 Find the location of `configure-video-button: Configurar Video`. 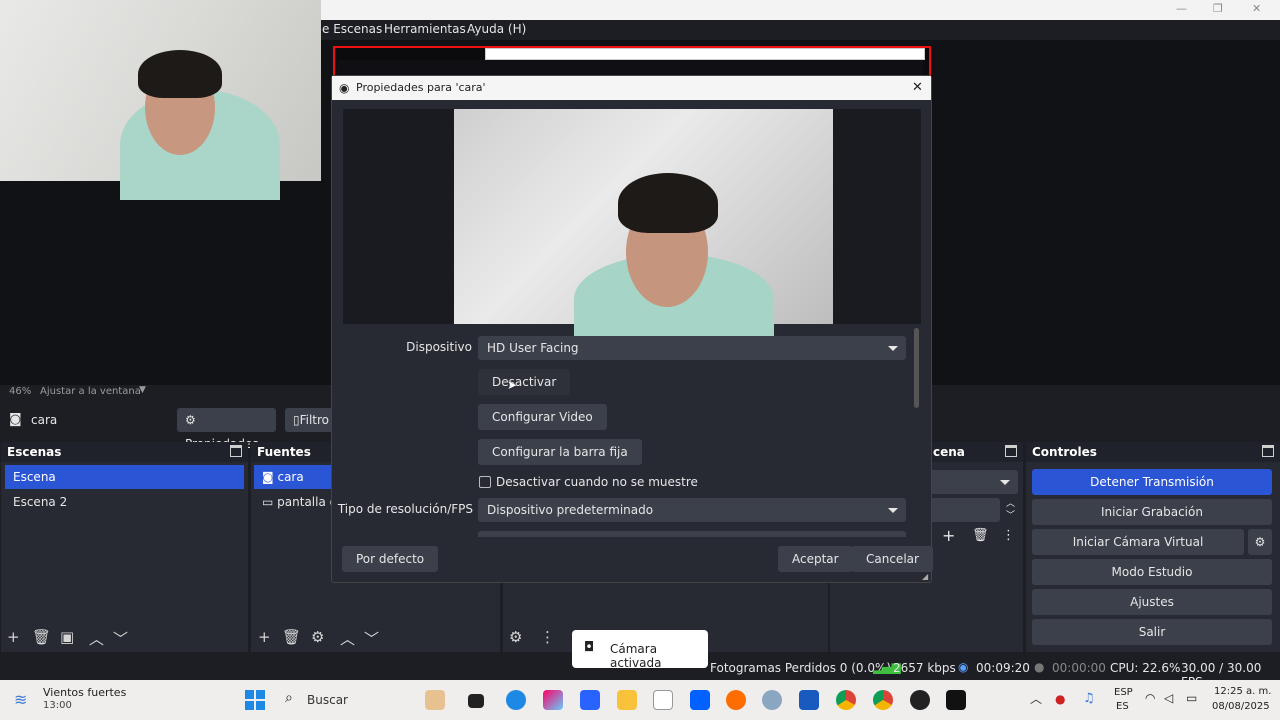

configure-video-button: Configurar Video is located at coordinates (542, 417).